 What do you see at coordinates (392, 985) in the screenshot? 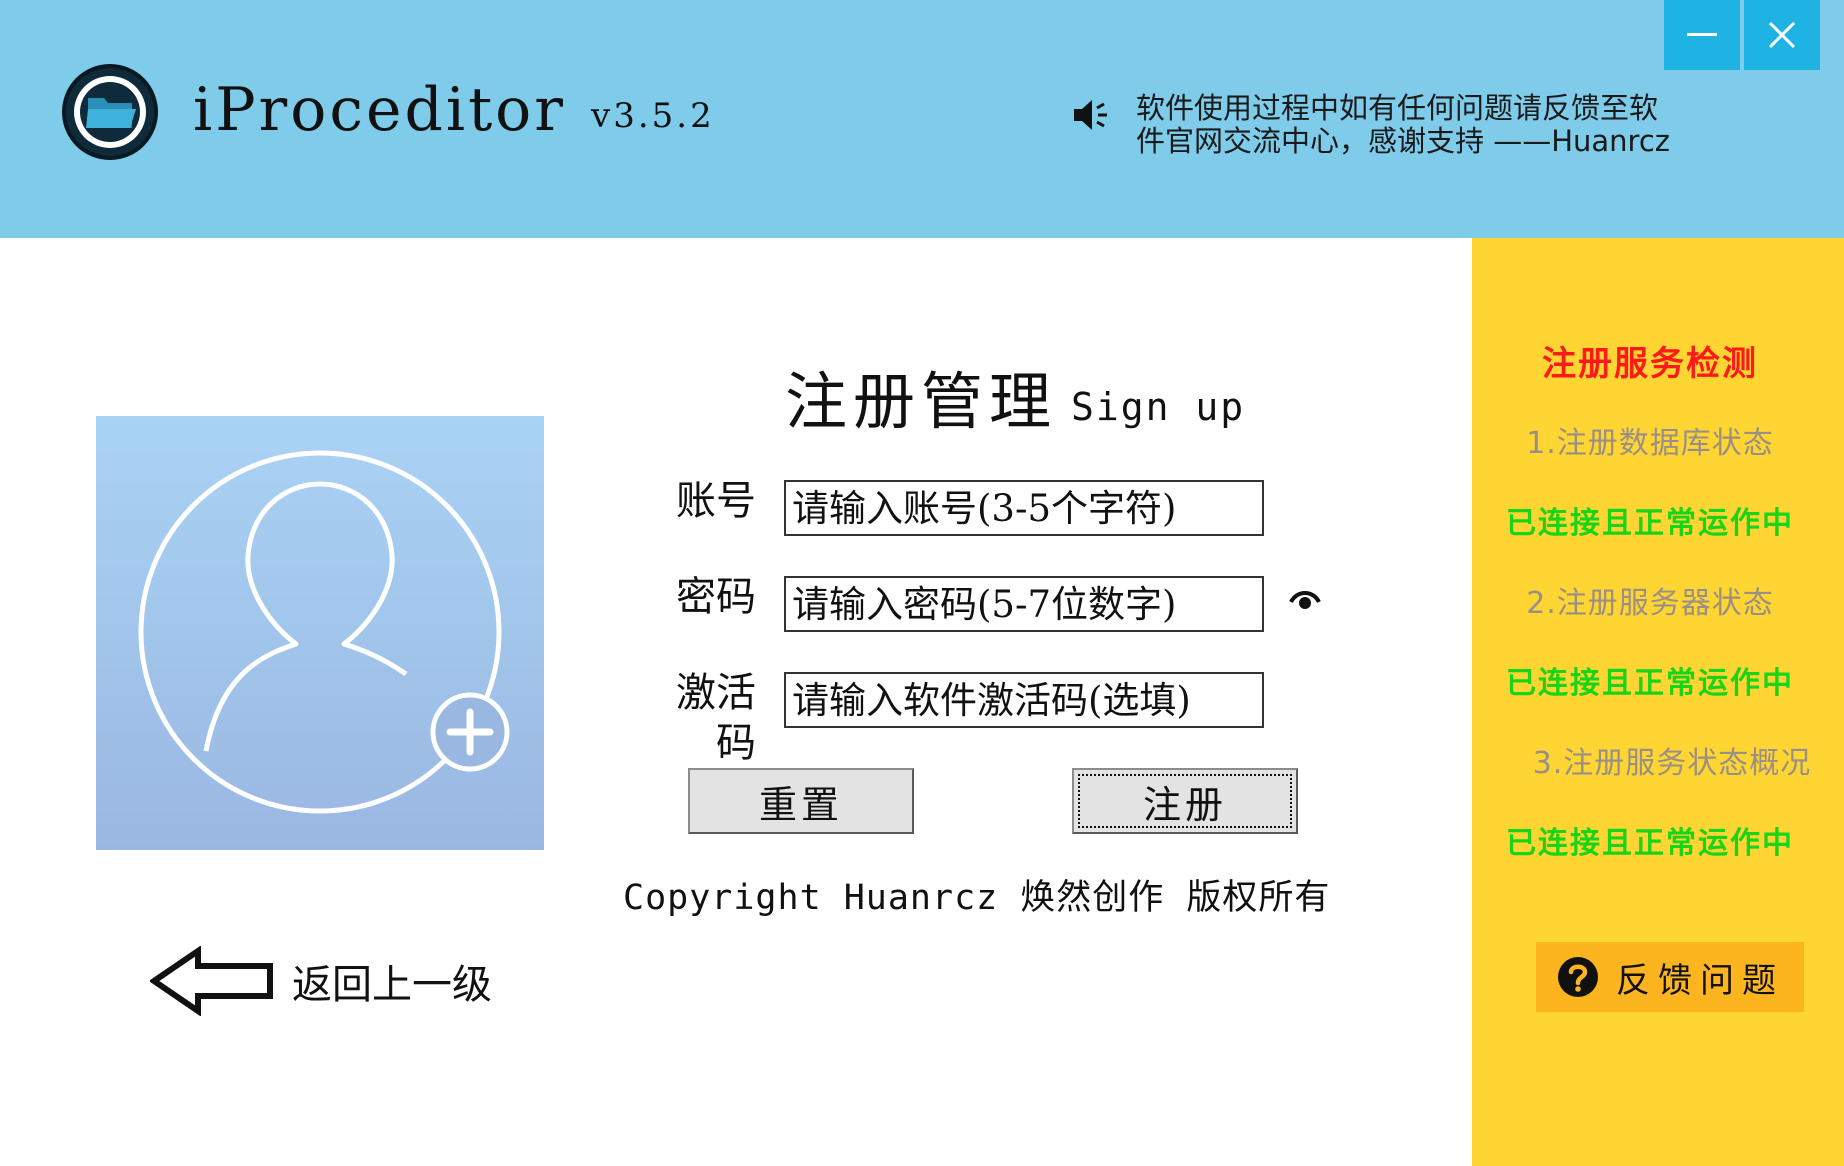
I see `back-label: 返回上一级` at bounding box center [392, 985].